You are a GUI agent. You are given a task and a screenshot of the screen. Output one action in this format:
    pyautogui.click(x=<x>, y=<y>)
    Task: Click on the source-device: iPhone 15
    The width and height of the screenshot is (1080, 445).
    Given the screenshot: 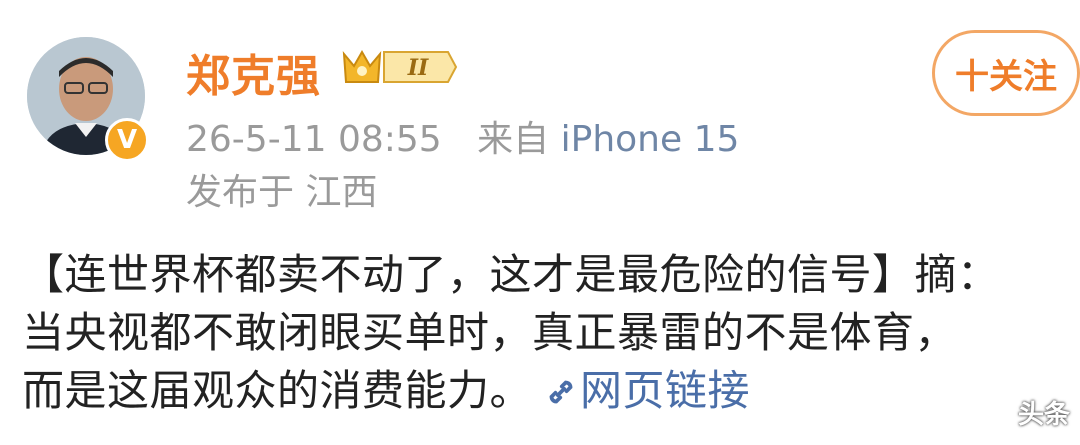 What is the action you would take?
    pyautogui.click(x=650, y=139)
    